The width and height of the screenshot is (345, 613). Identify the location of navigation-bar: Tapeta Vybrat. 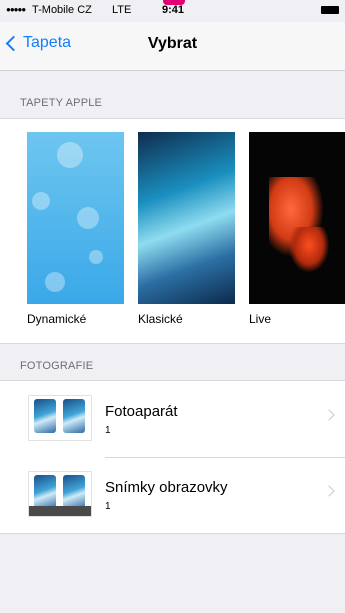
(172, 46).